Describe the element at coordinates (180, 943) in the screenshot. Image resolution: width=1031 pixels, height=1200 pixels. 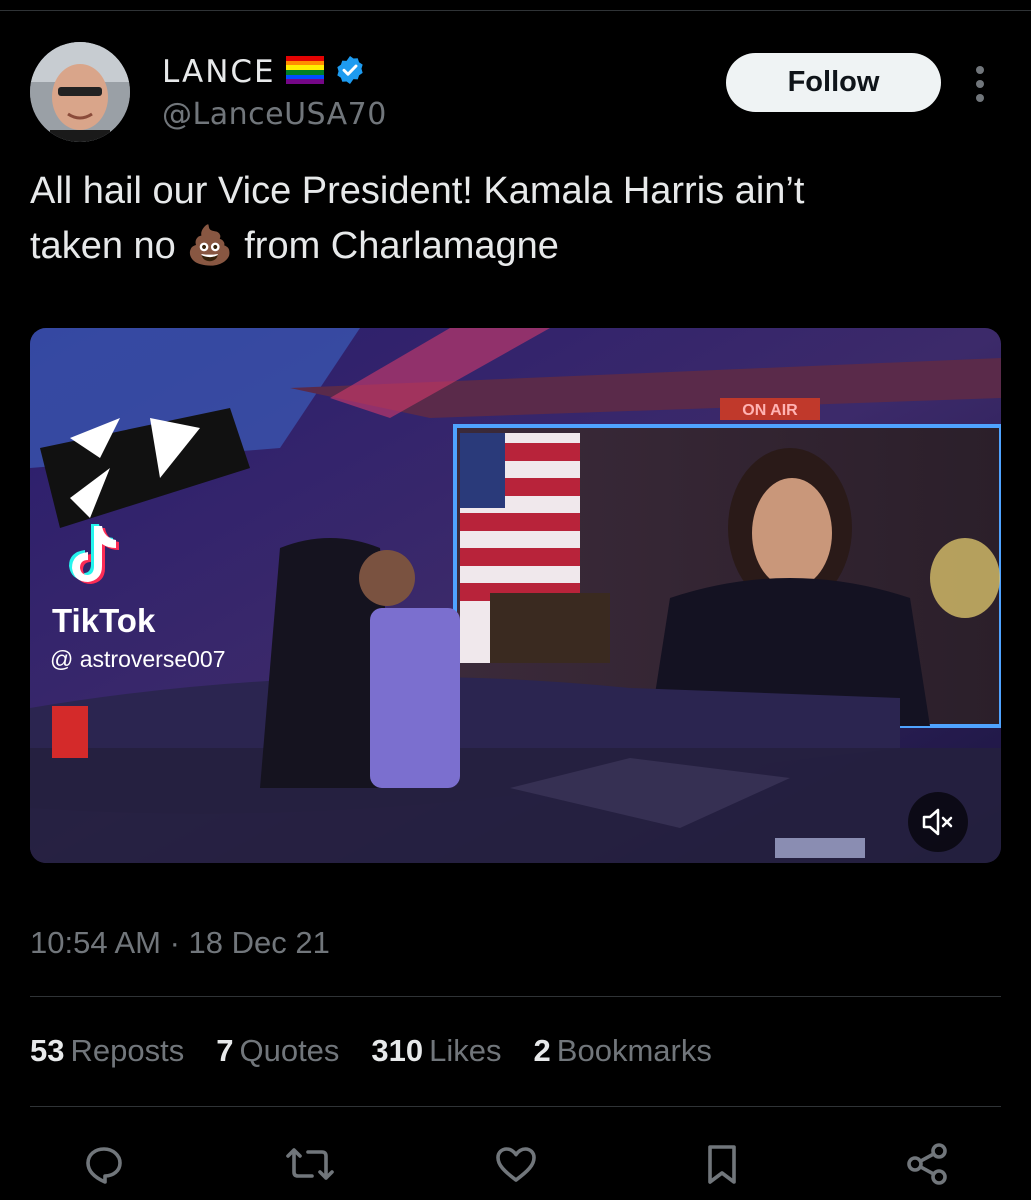
I see `tweet-timestamp: 10:54 AM · 18 Dec 21` at that location.